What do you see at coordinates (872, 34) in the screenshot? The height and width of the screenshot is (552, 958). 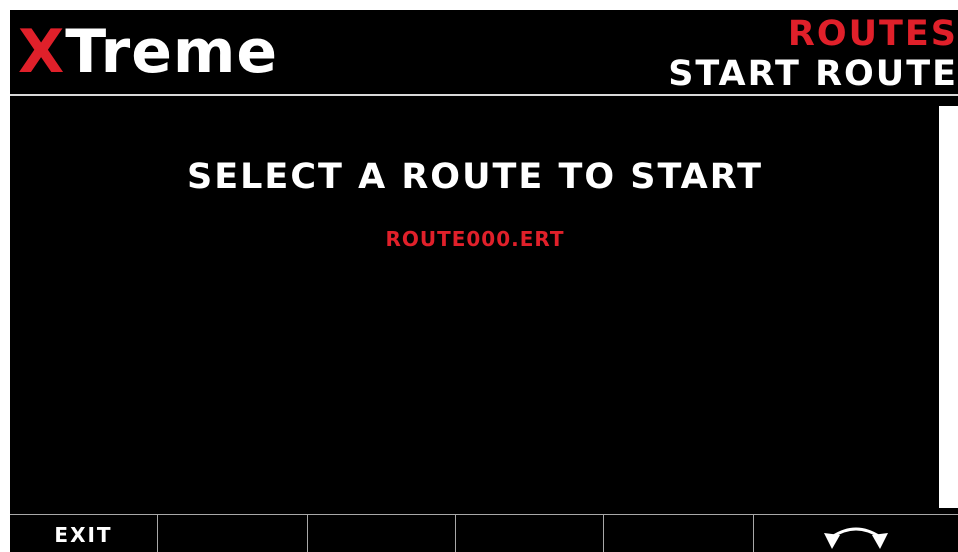 I see `page-title: ROUTES` at bounding box center [872, 34].